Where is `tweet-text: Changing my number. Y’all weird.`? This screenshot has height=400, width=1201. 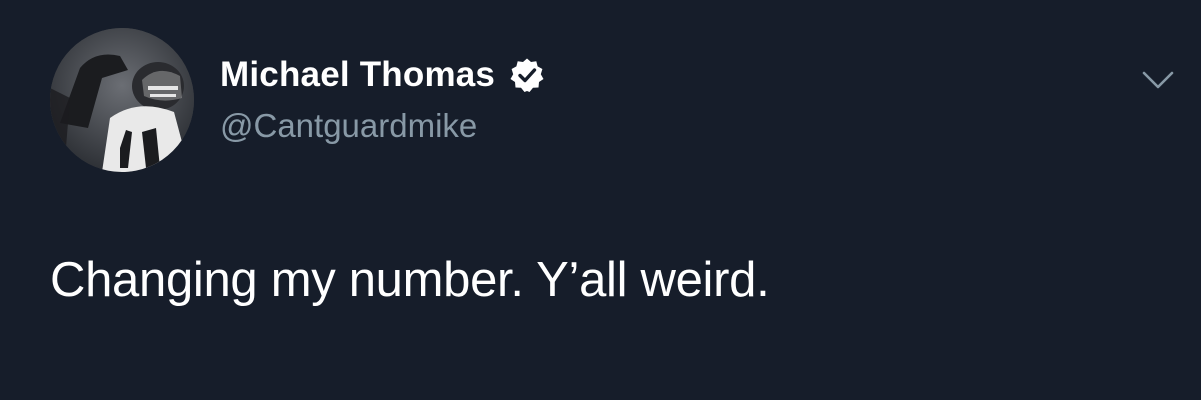
tweet-text: Changing my number. Y’all weird. is located at coordinates (410, 280).